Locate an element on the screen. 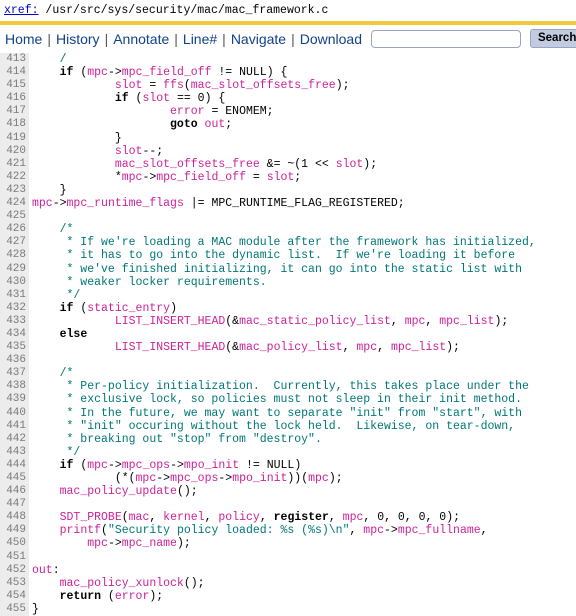  line-number: 427 is located at coordinates (14, 243).